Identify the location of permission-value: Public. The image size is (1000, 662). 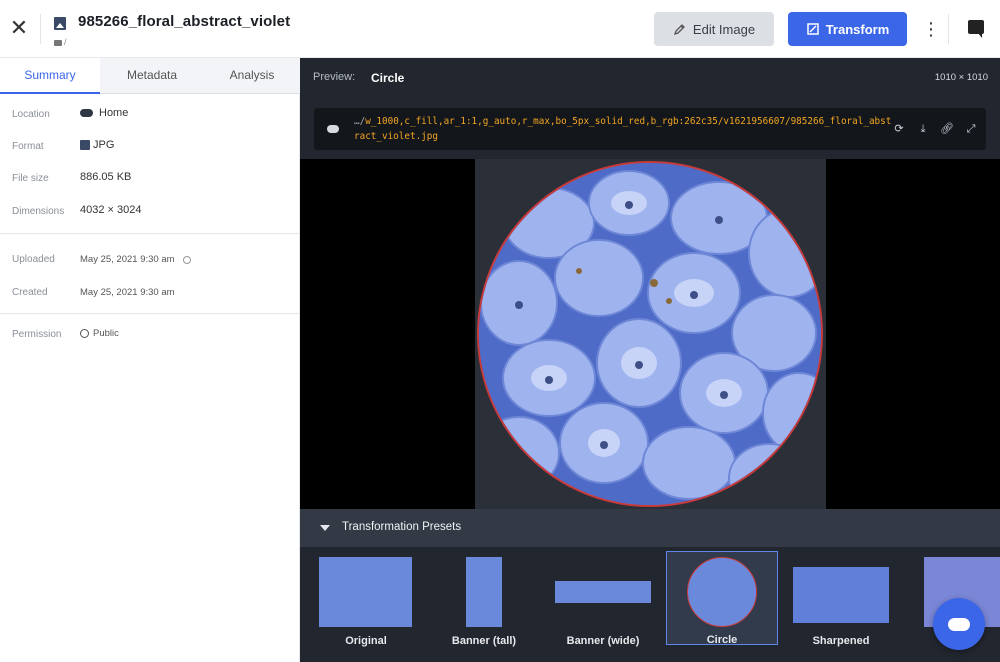
(99, 333).